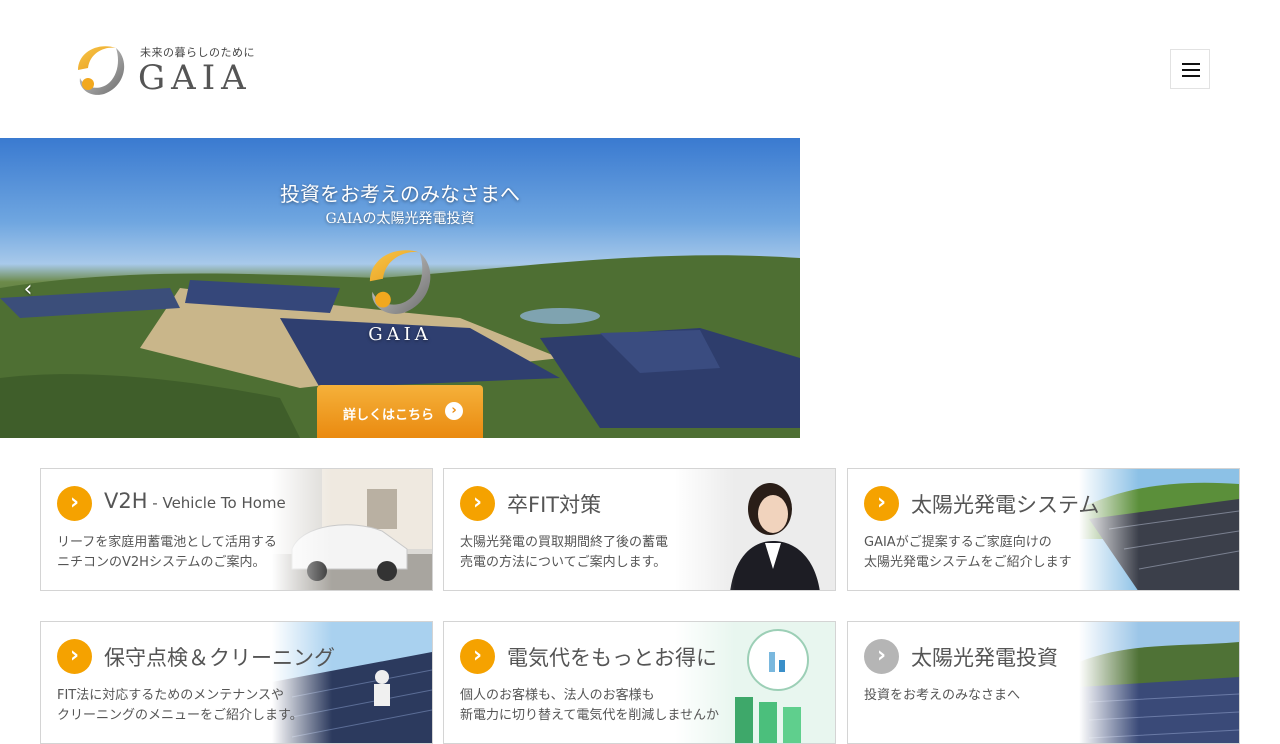  I want to click on slider-prev-button: ‹, so click(28, 290).